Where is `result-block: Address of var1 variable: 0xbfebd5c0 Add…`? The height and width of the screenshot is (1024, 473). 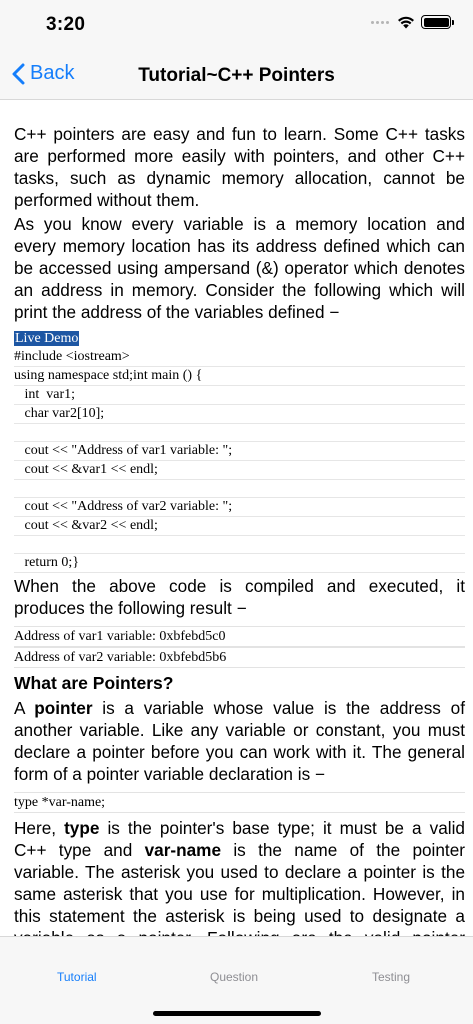
result-block: Address of var1 variable: 0xbfebd5c0 Add… is located at coordinates (239, 647).